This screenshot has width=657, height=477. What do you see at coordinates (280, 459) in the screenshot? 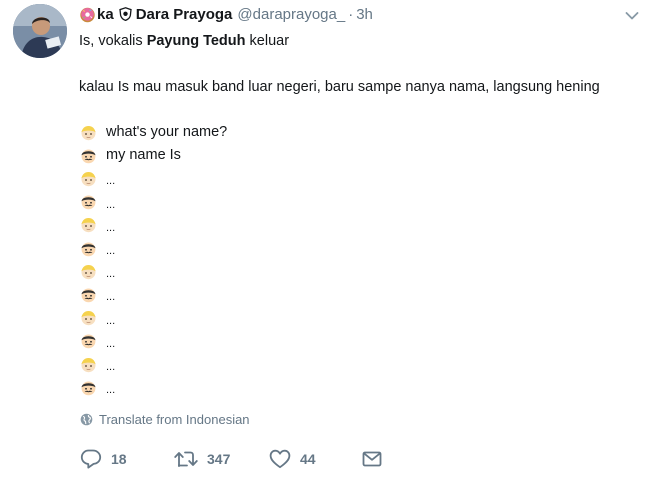
I see `heart-icon` at bounding box center [280, 459].